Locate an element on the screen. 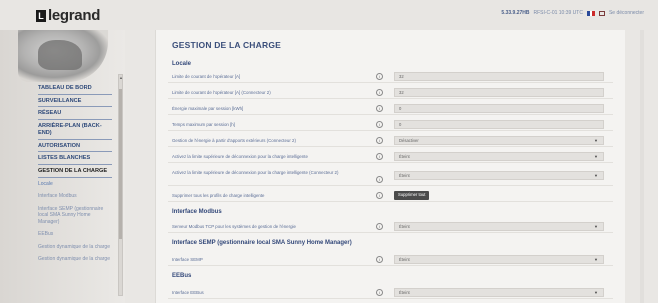 Image resolution: width=658 pixels, height=303 pixels. semp-interface-select: Éteint ▼ is located at coordinates (499, 259).